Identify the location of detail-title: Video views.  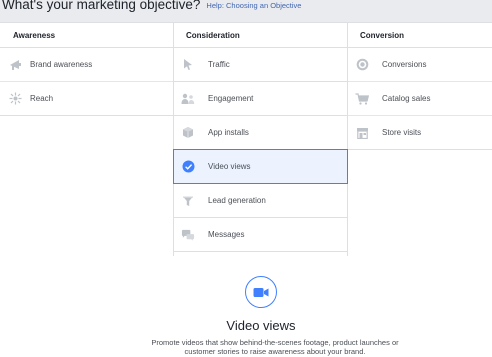
(261, 325).